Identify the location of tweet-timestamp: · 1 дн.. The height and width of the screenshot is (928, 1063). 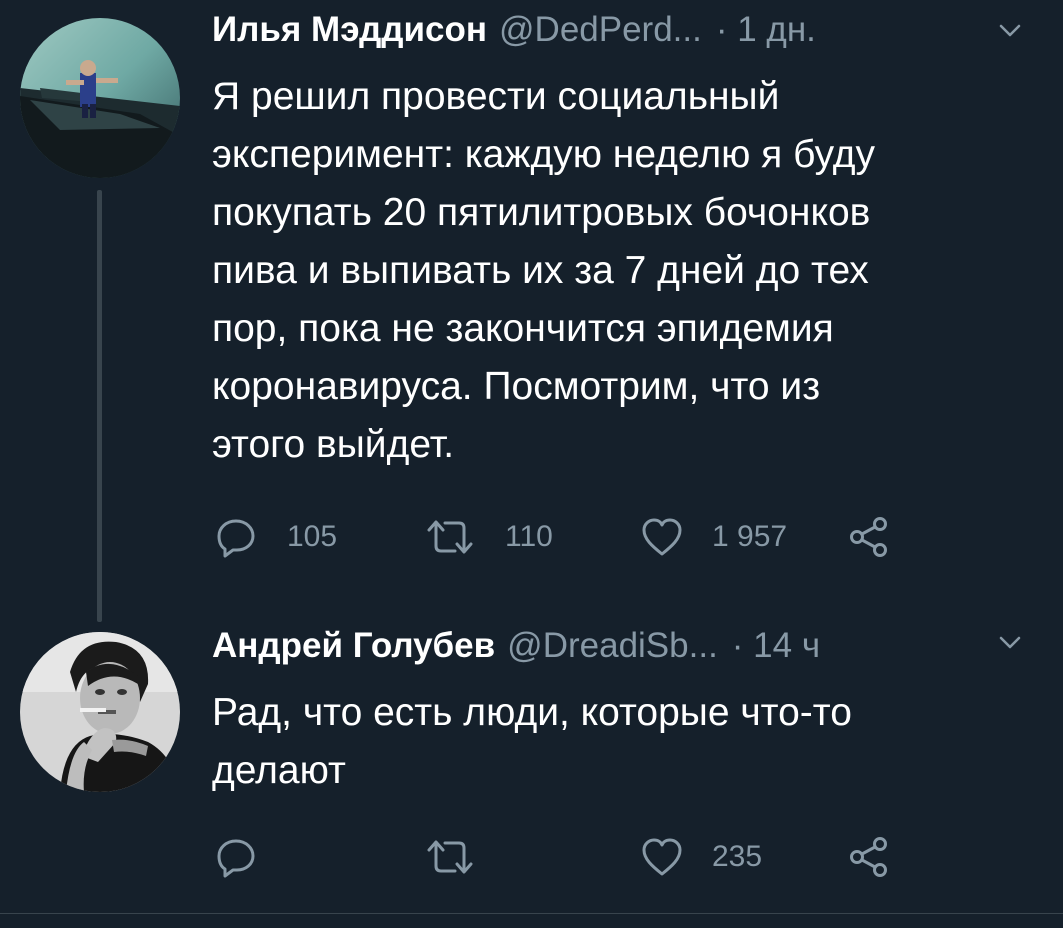
(766, 30).